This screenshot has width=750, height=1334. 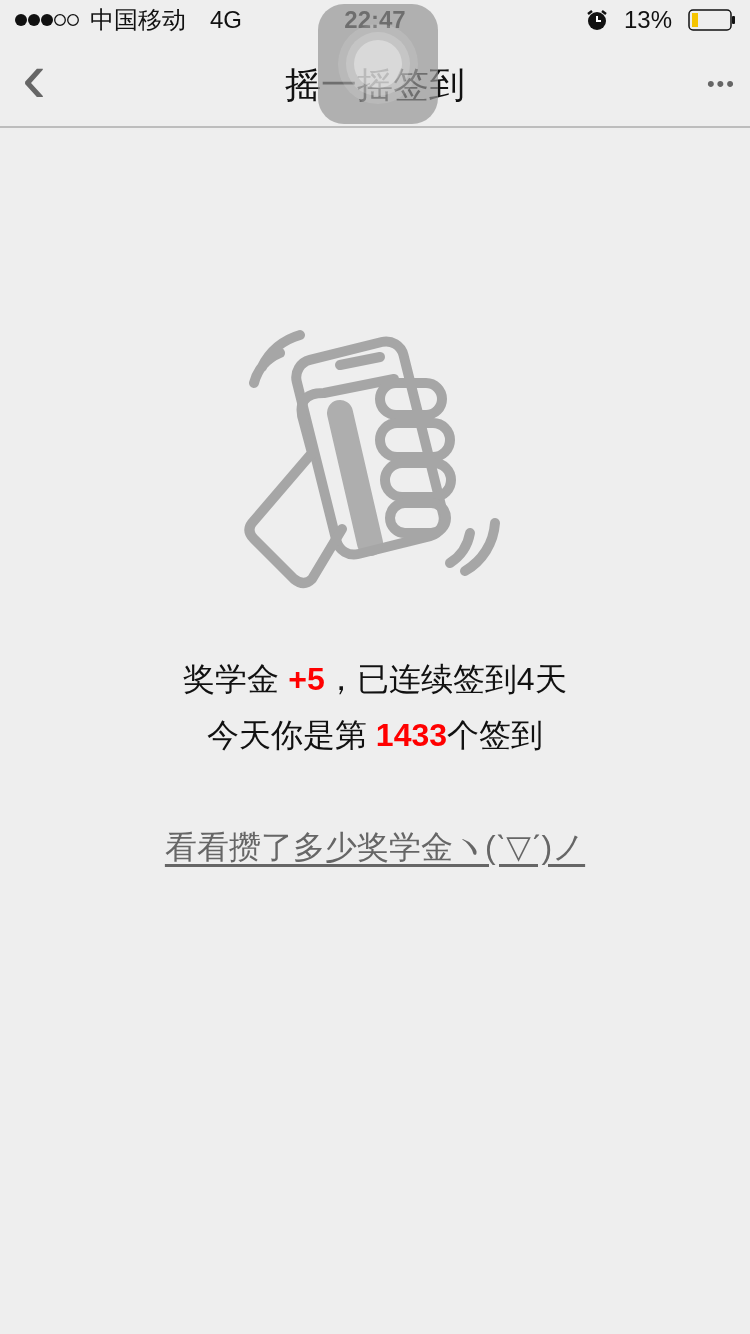 What do you see at coordinates (226, 20) in the screenshot?
I see `network-type: 4G` at bounding box center [226, 20].